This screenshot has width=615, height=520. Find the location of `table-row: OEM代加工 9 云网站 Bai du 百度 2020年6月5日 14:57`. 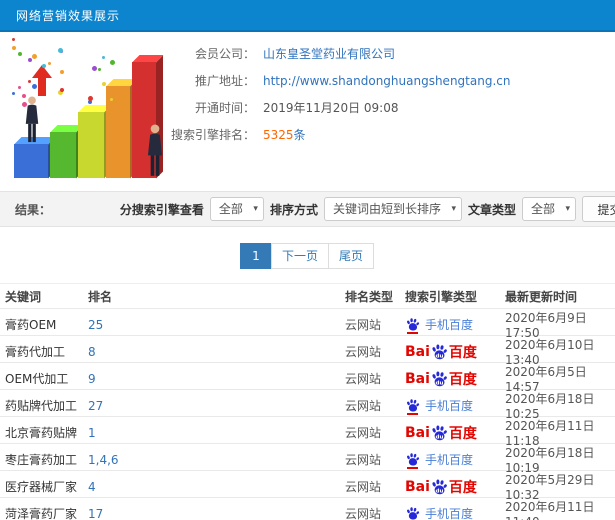

table-row: OEM代加工 9 云网站 Bai du 百度 2020年6月5日 14:57 is located at coordinates (307, 378).